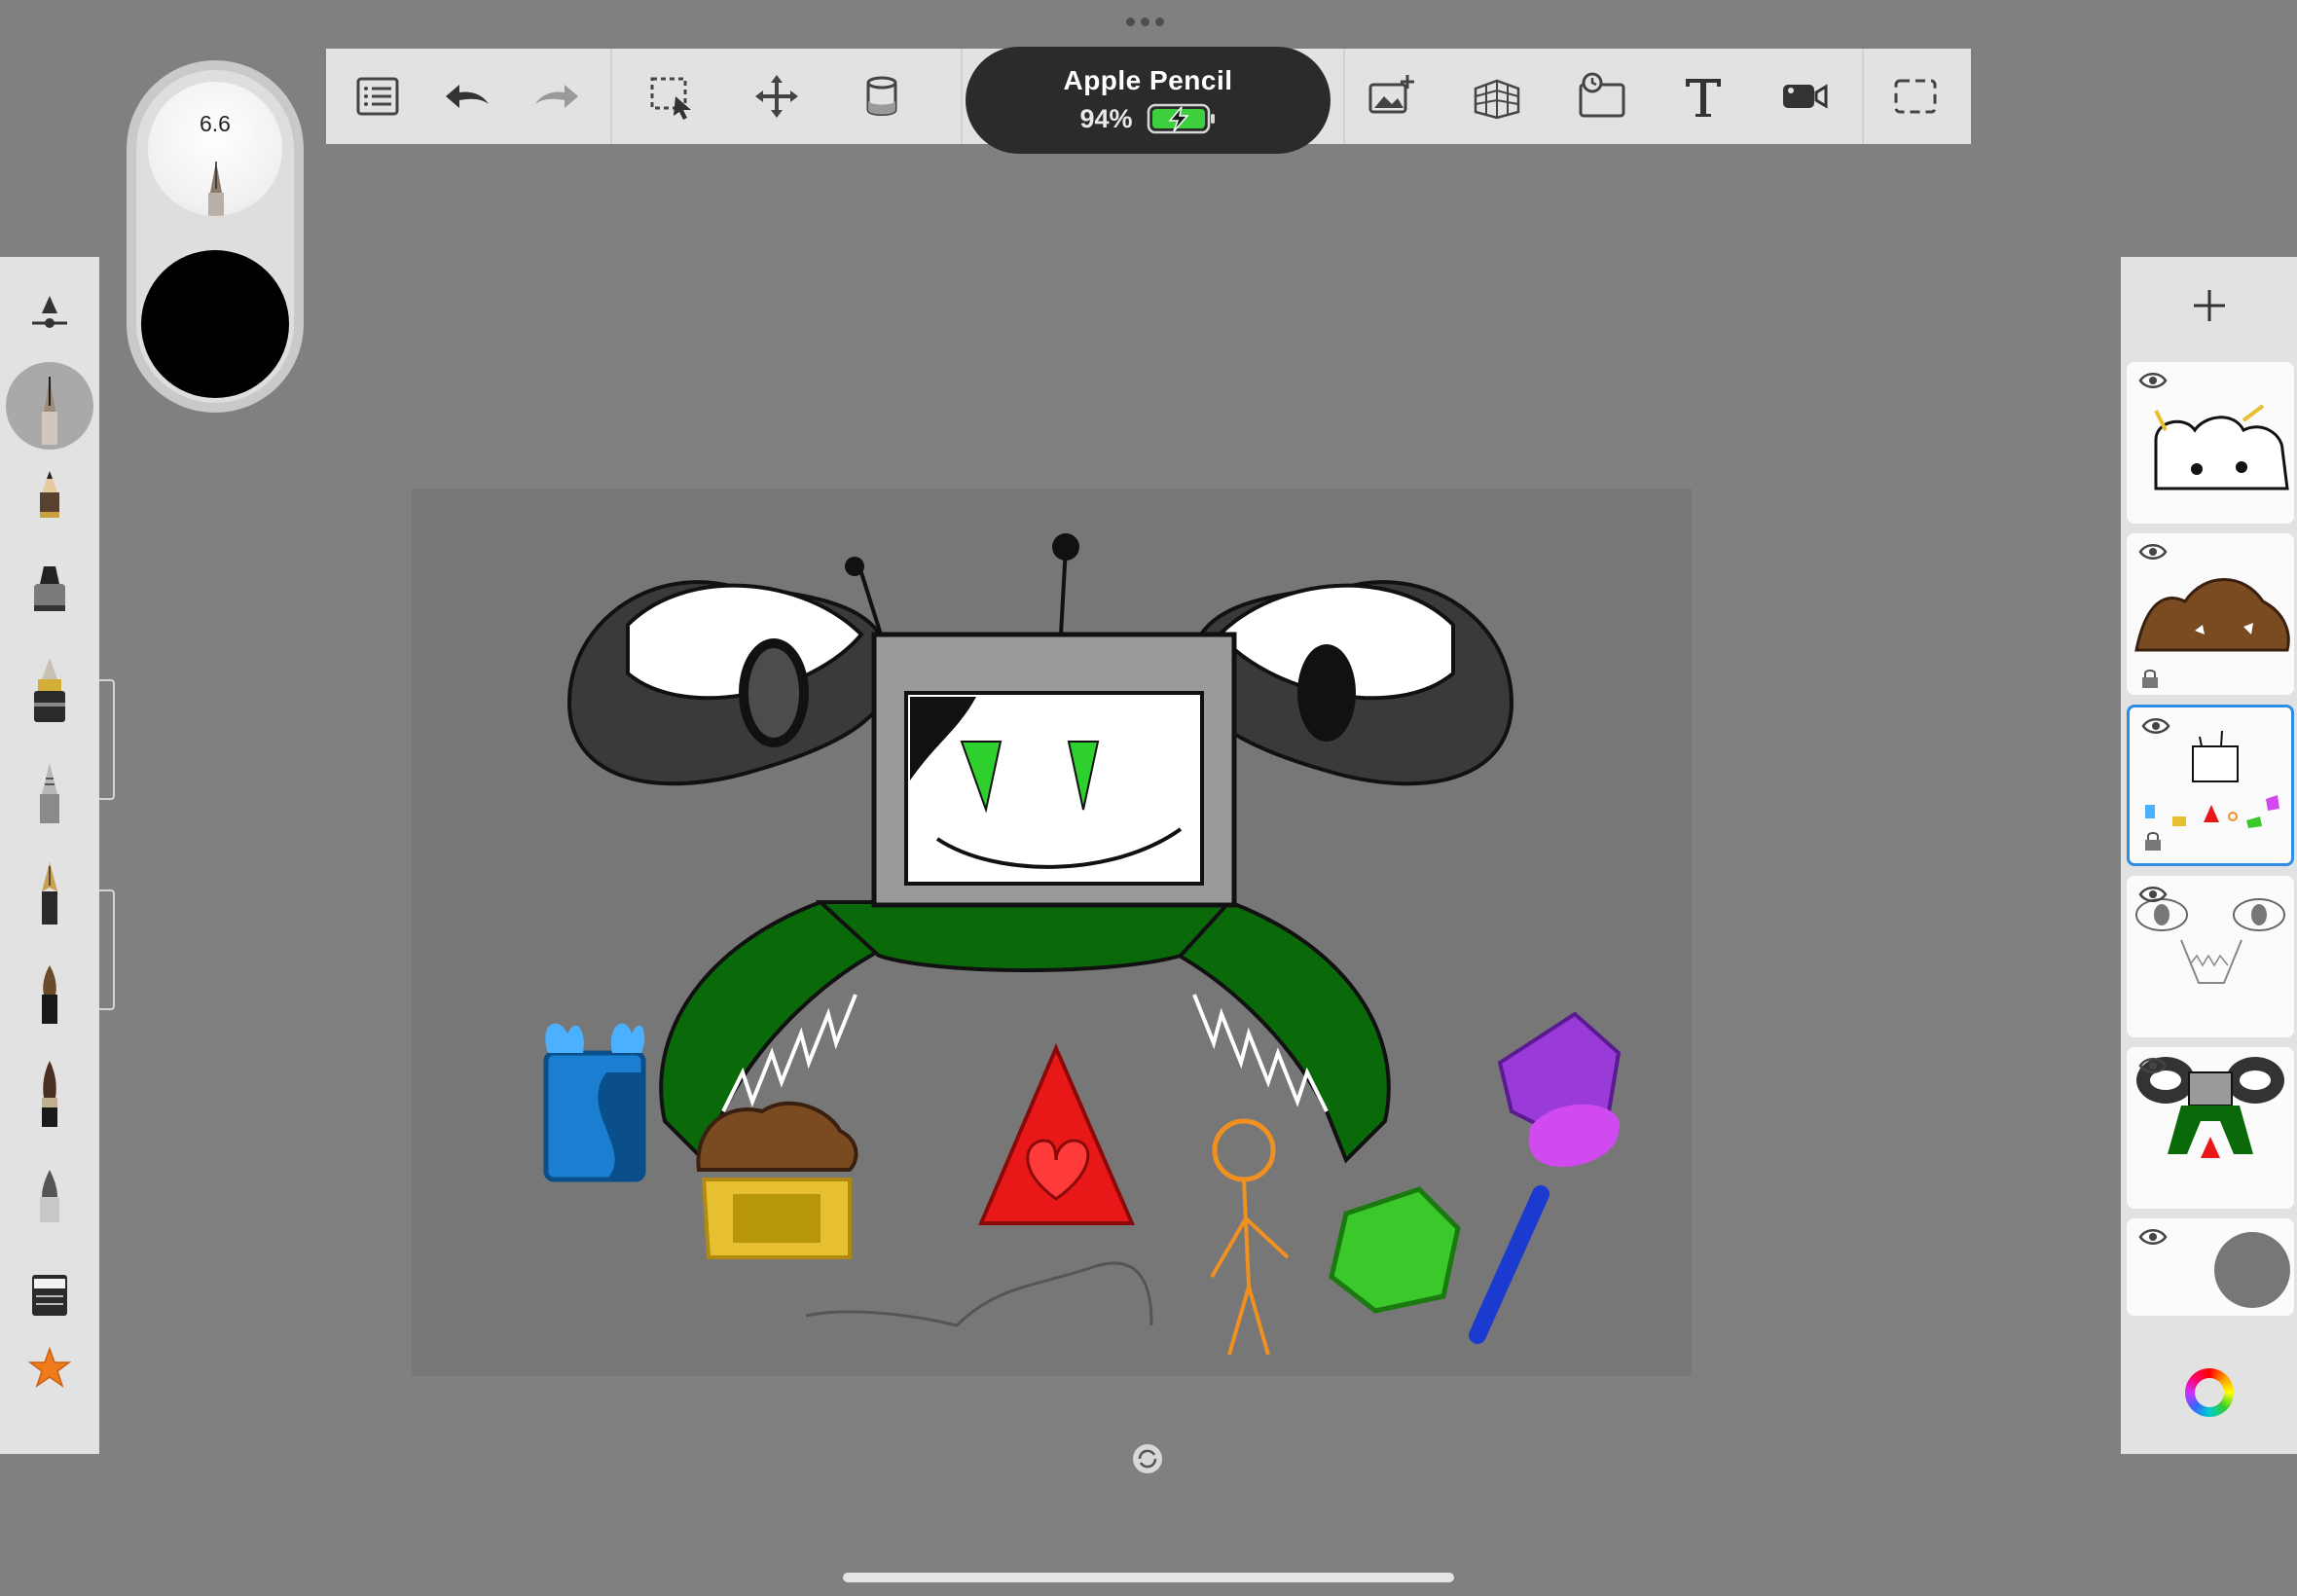  What do you see at coordinates (1915, 96) in the screenshot?
I see `fullscreen-icon` at bounding box center [1915, 96].